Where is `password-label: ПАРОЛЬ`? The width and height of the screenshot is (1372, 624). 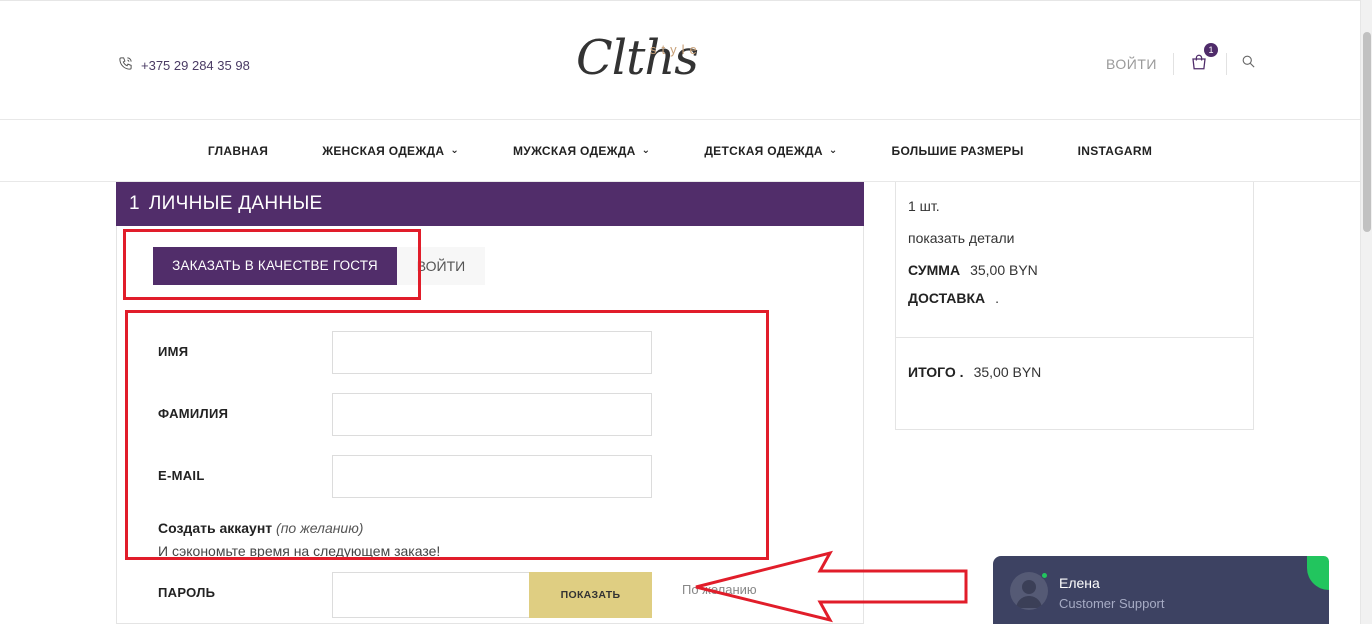 password-label: ПАРОЛЬ is located at coordinates (187, 592).